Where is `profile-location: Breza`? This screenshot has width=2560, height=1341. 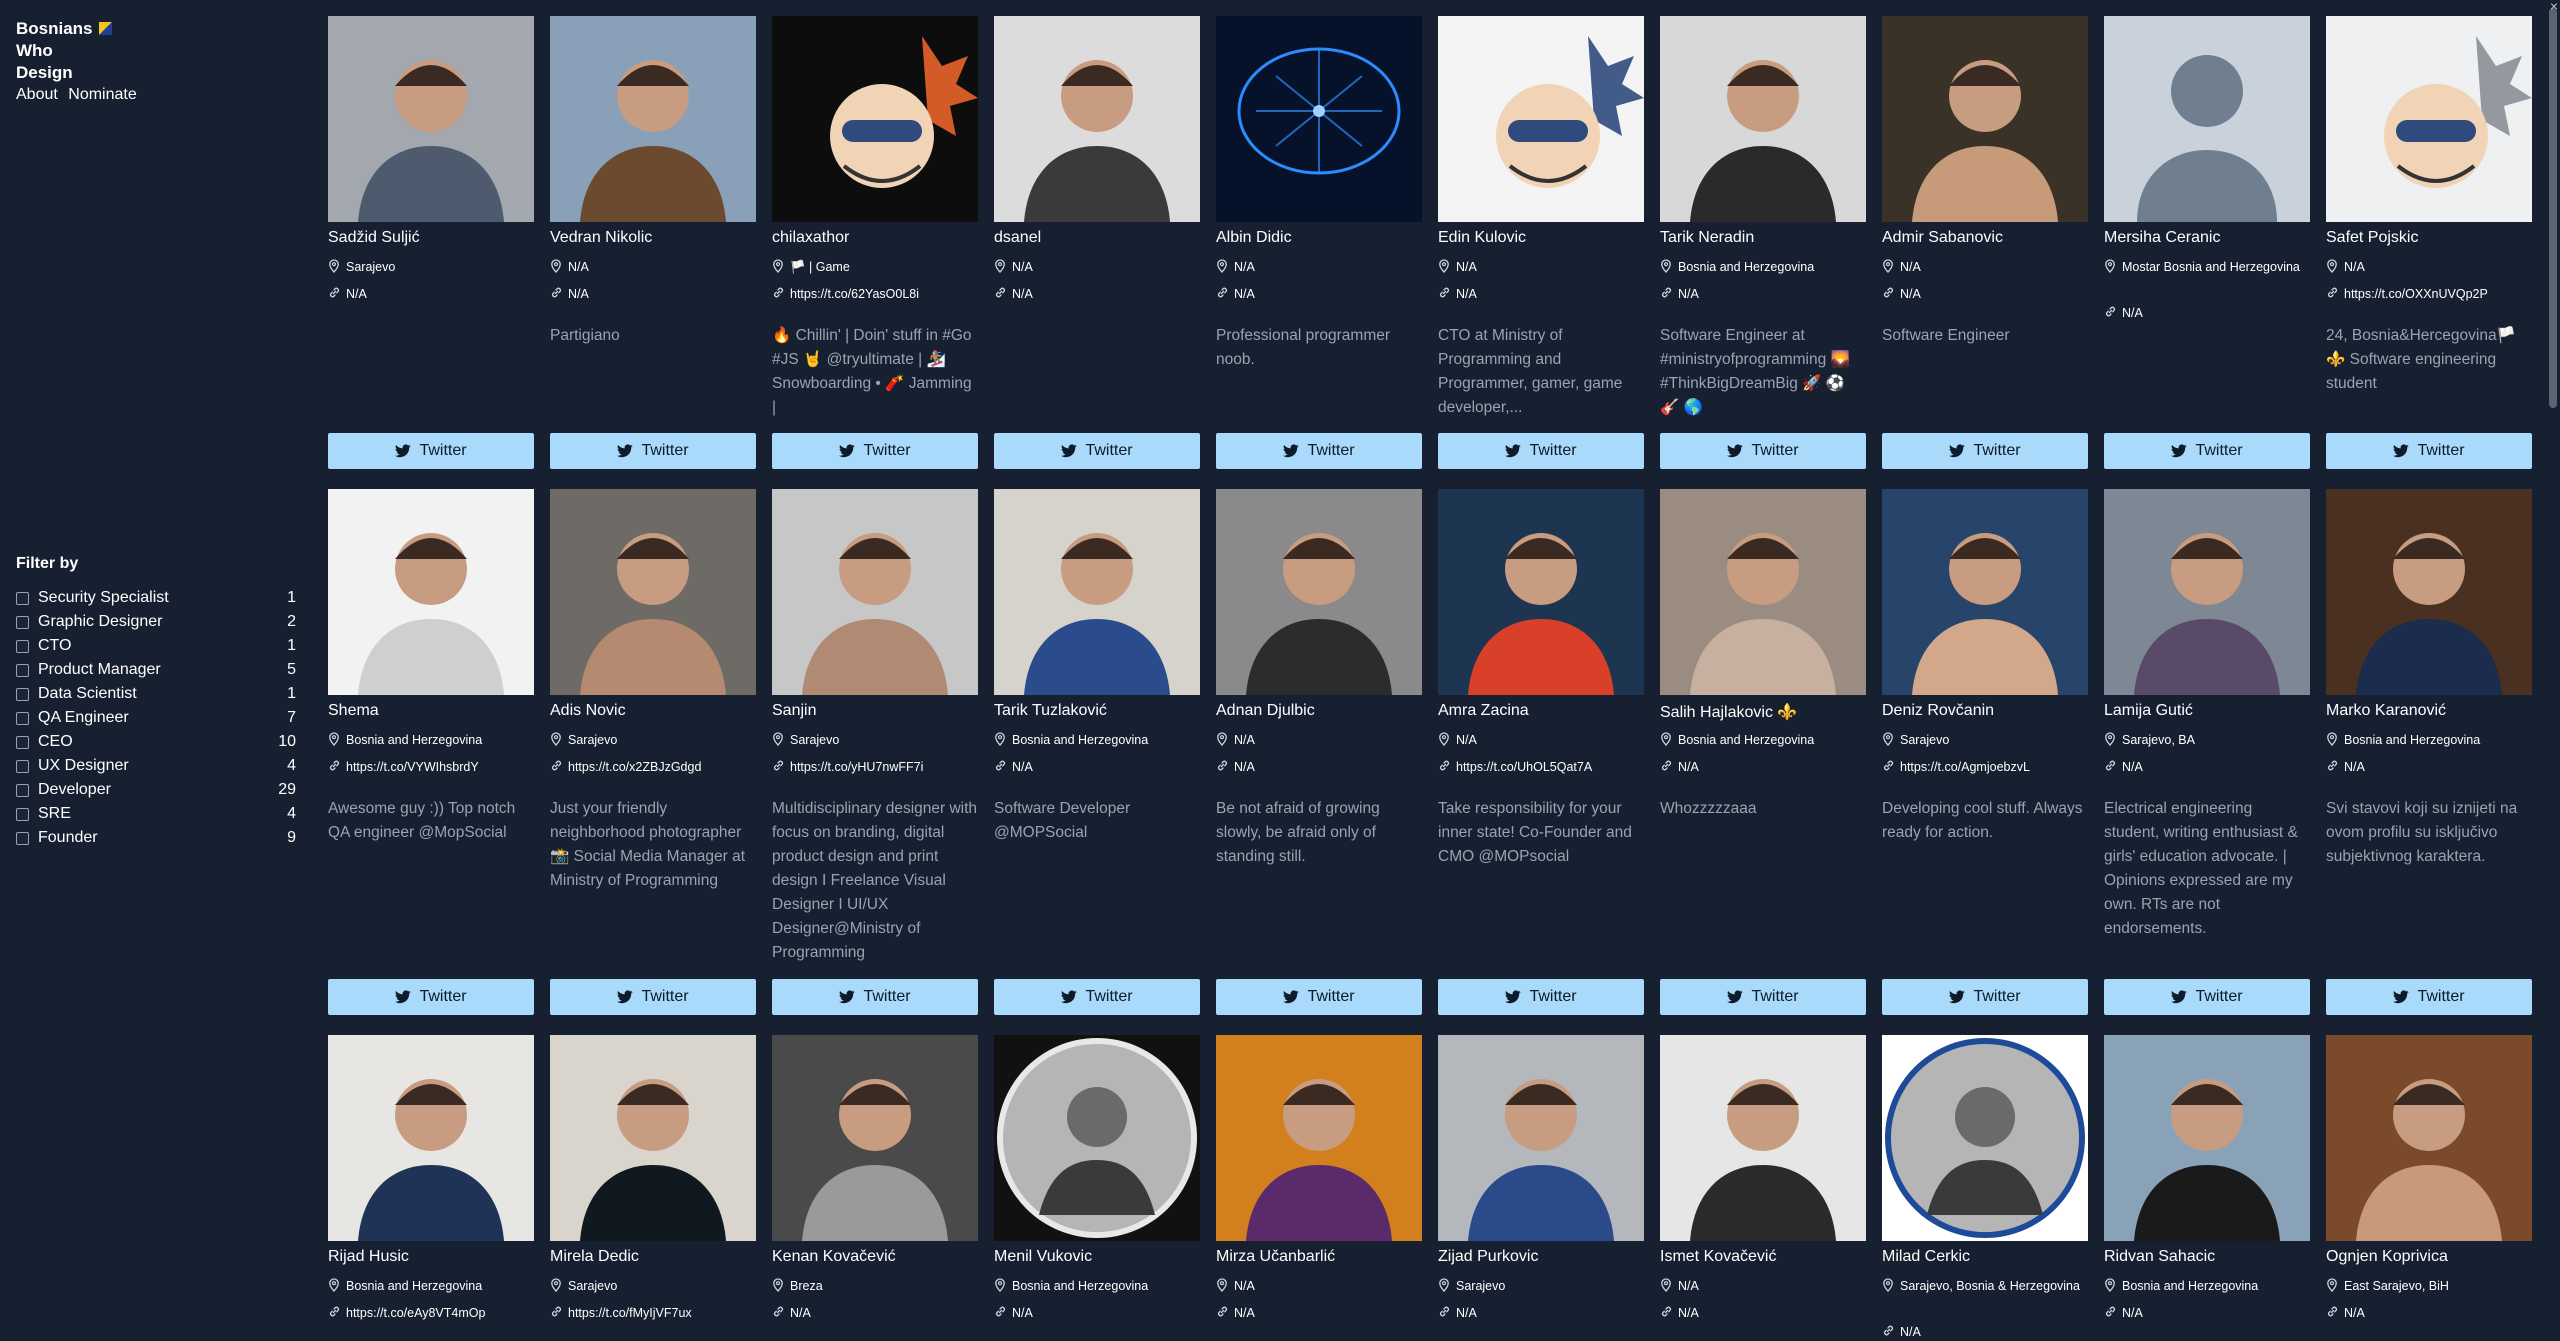
profile-location: Breza is located at coordinates (875, 1287).